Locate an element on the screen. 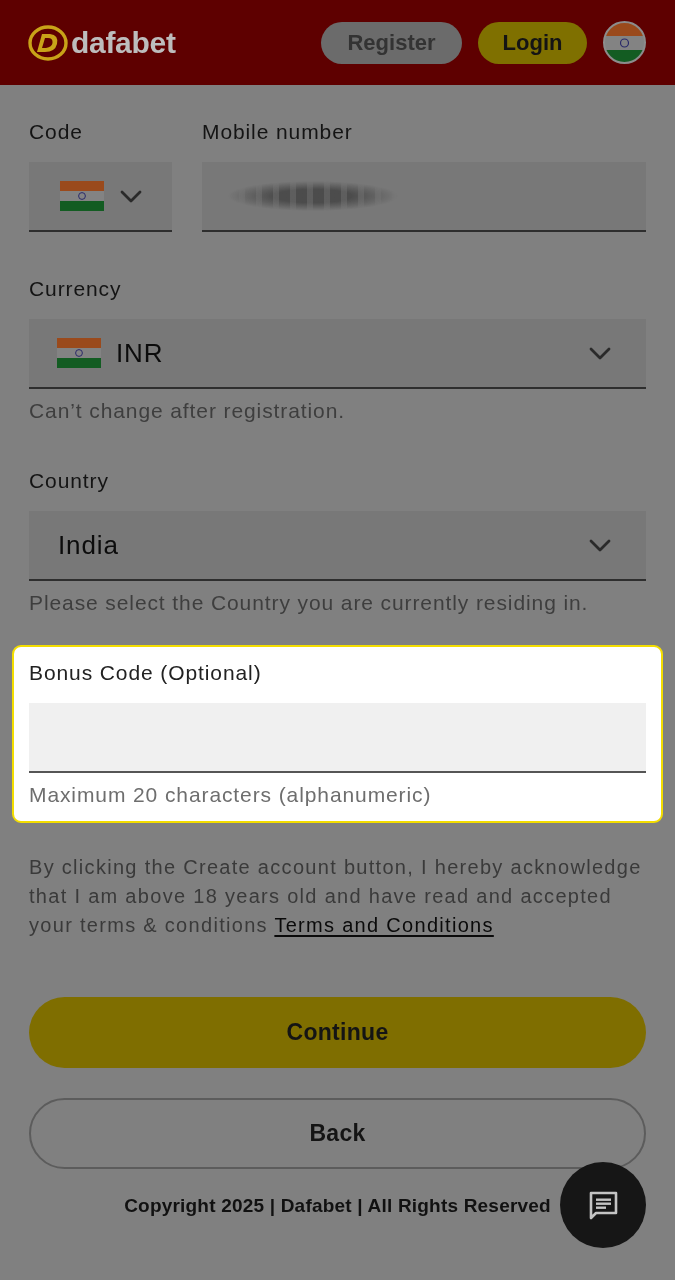  helper-text: Maximum 20 characters (alphanumeric) is located at coordinates (231, 795).